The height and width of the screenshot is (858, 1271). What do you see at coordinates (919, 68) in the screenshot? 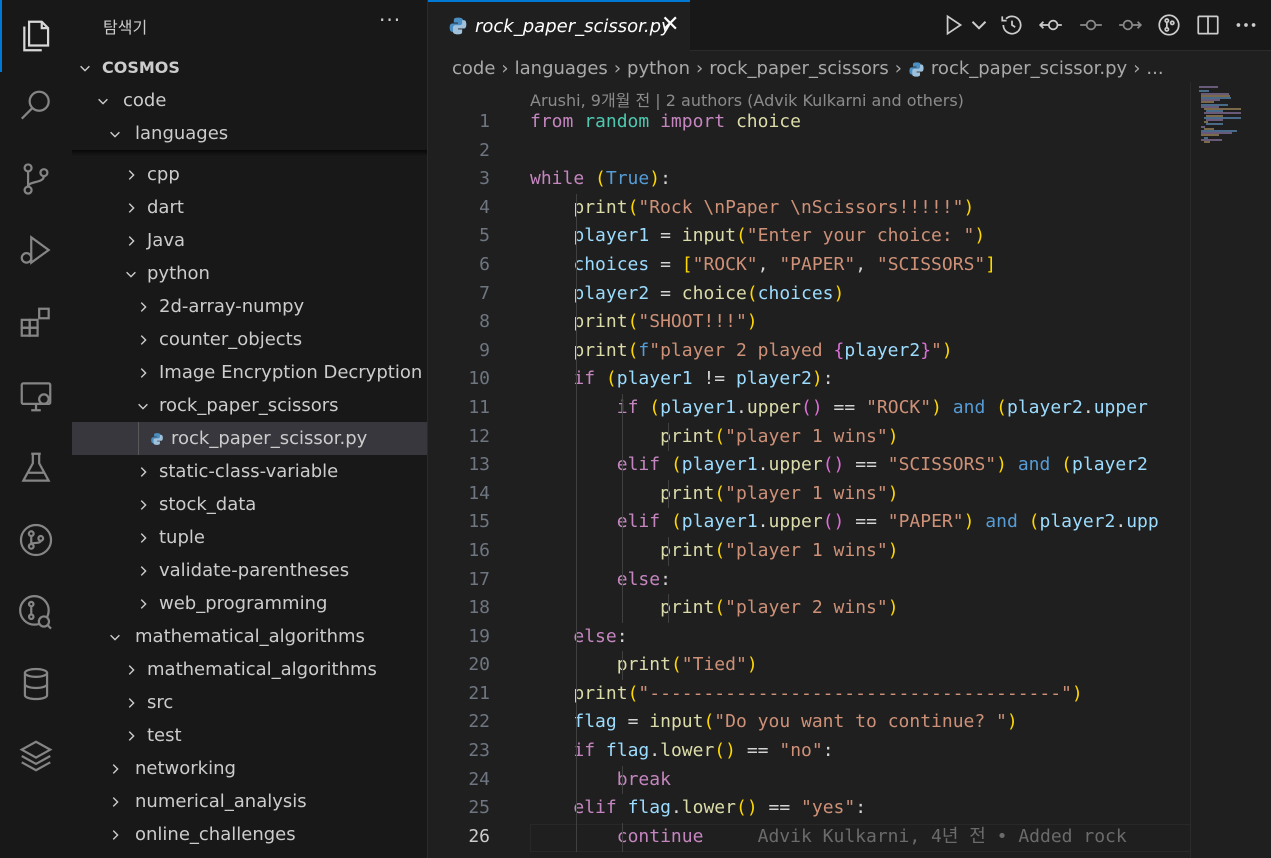
I see `python-file-icon` at bounding box center [919, 68].